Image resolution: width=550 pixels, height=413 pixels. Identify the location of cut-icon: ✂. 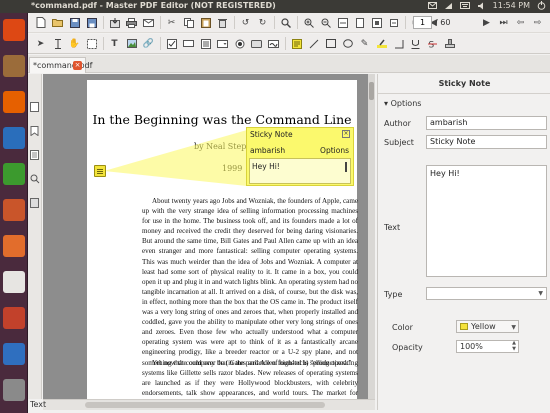
(171, 22).